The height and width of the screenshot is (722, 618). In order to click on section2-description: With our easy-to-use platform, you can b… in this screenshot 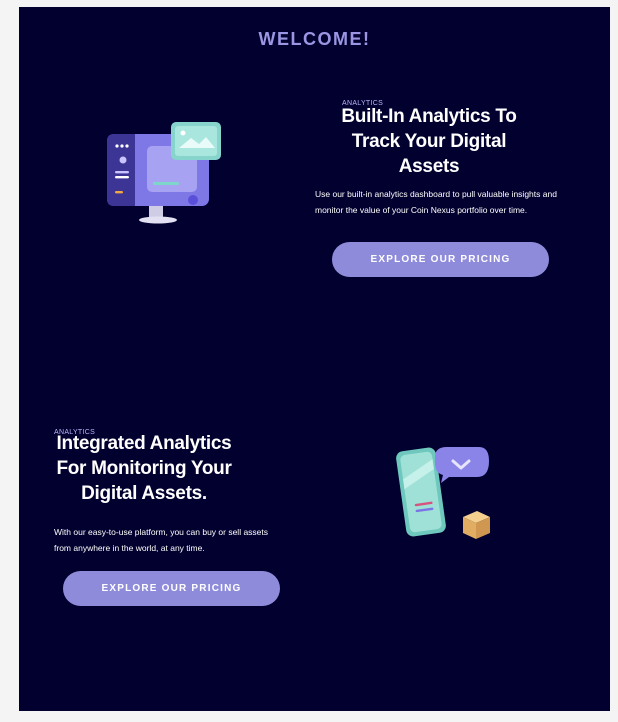, I will do `click(189, 540)`.